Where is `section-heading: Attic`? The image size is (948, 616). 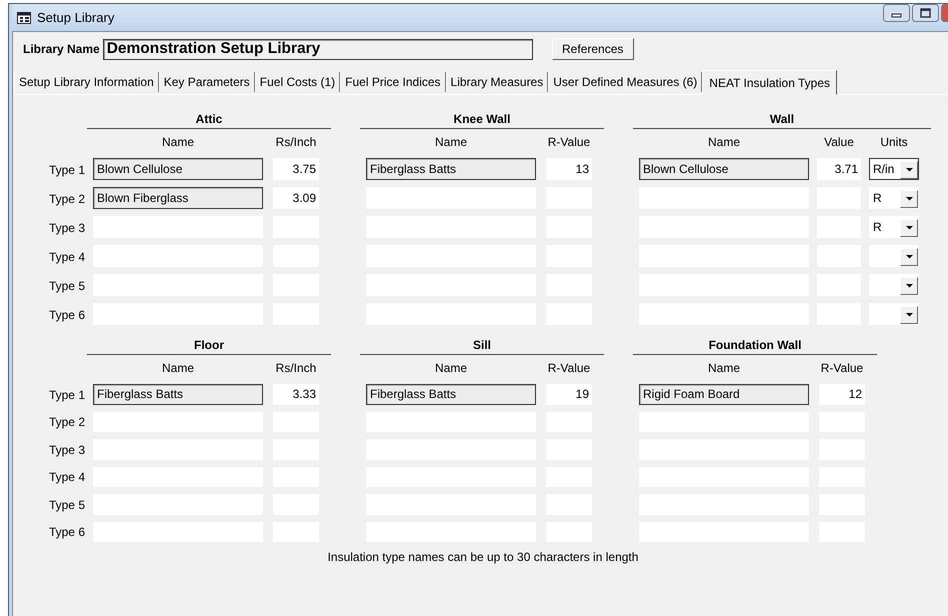
section-heading: Attic is located at coordinates (209, 119).